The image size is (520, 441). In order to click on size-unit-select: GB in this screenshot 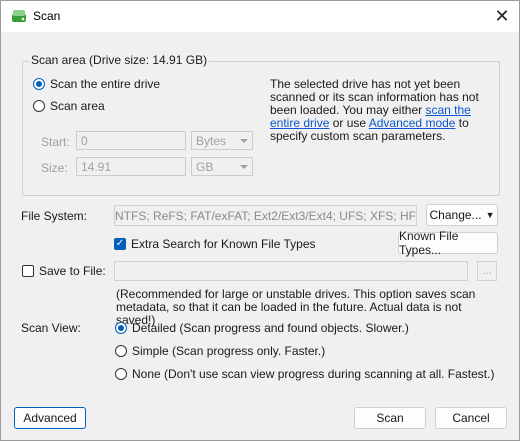, I will do `click(222, 166)`.